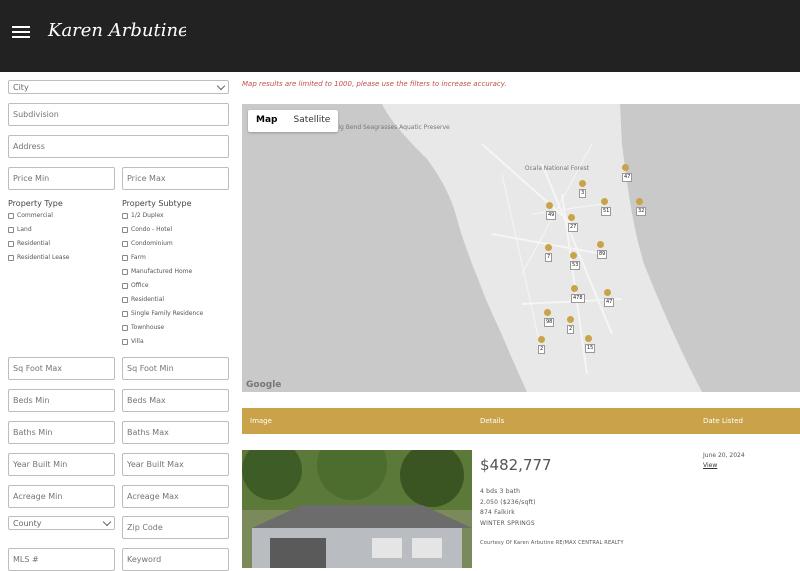  What do you see at coordinates (602, 254) in the screenshot?
I see `marker-count: 89` at bounding box center [602, 254].